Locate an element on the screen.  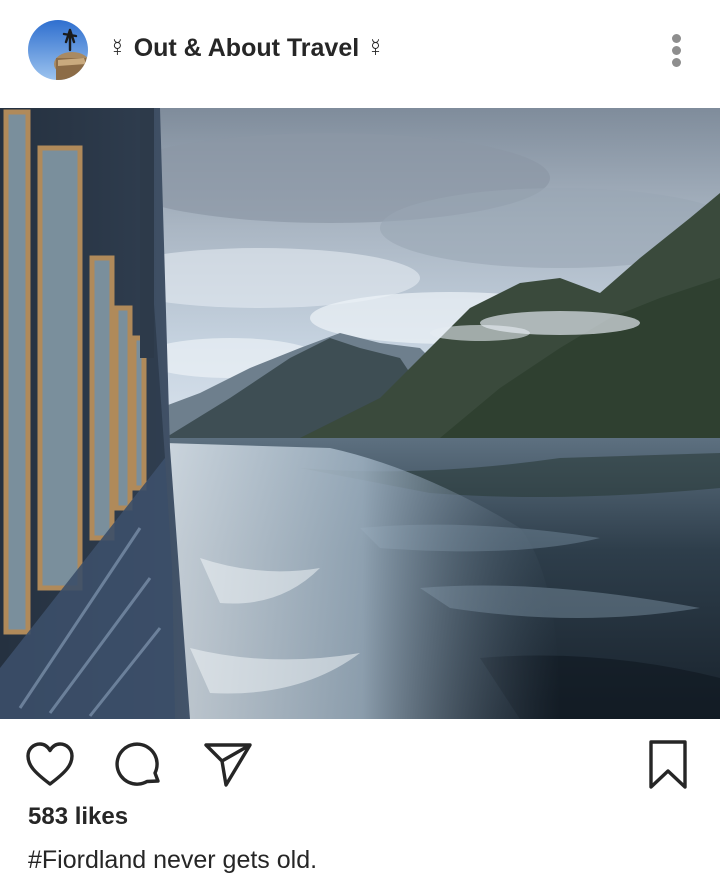
like-button is located at coordinates (50, 765).